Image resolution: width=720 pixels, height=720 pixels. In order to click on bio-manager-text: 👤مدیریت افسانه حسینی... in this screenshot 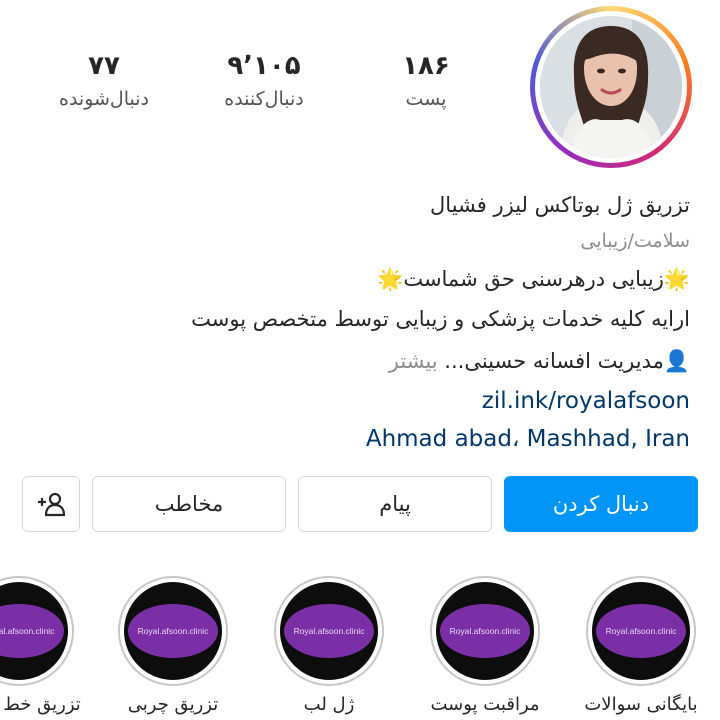, I will do `click(567, 361)`.